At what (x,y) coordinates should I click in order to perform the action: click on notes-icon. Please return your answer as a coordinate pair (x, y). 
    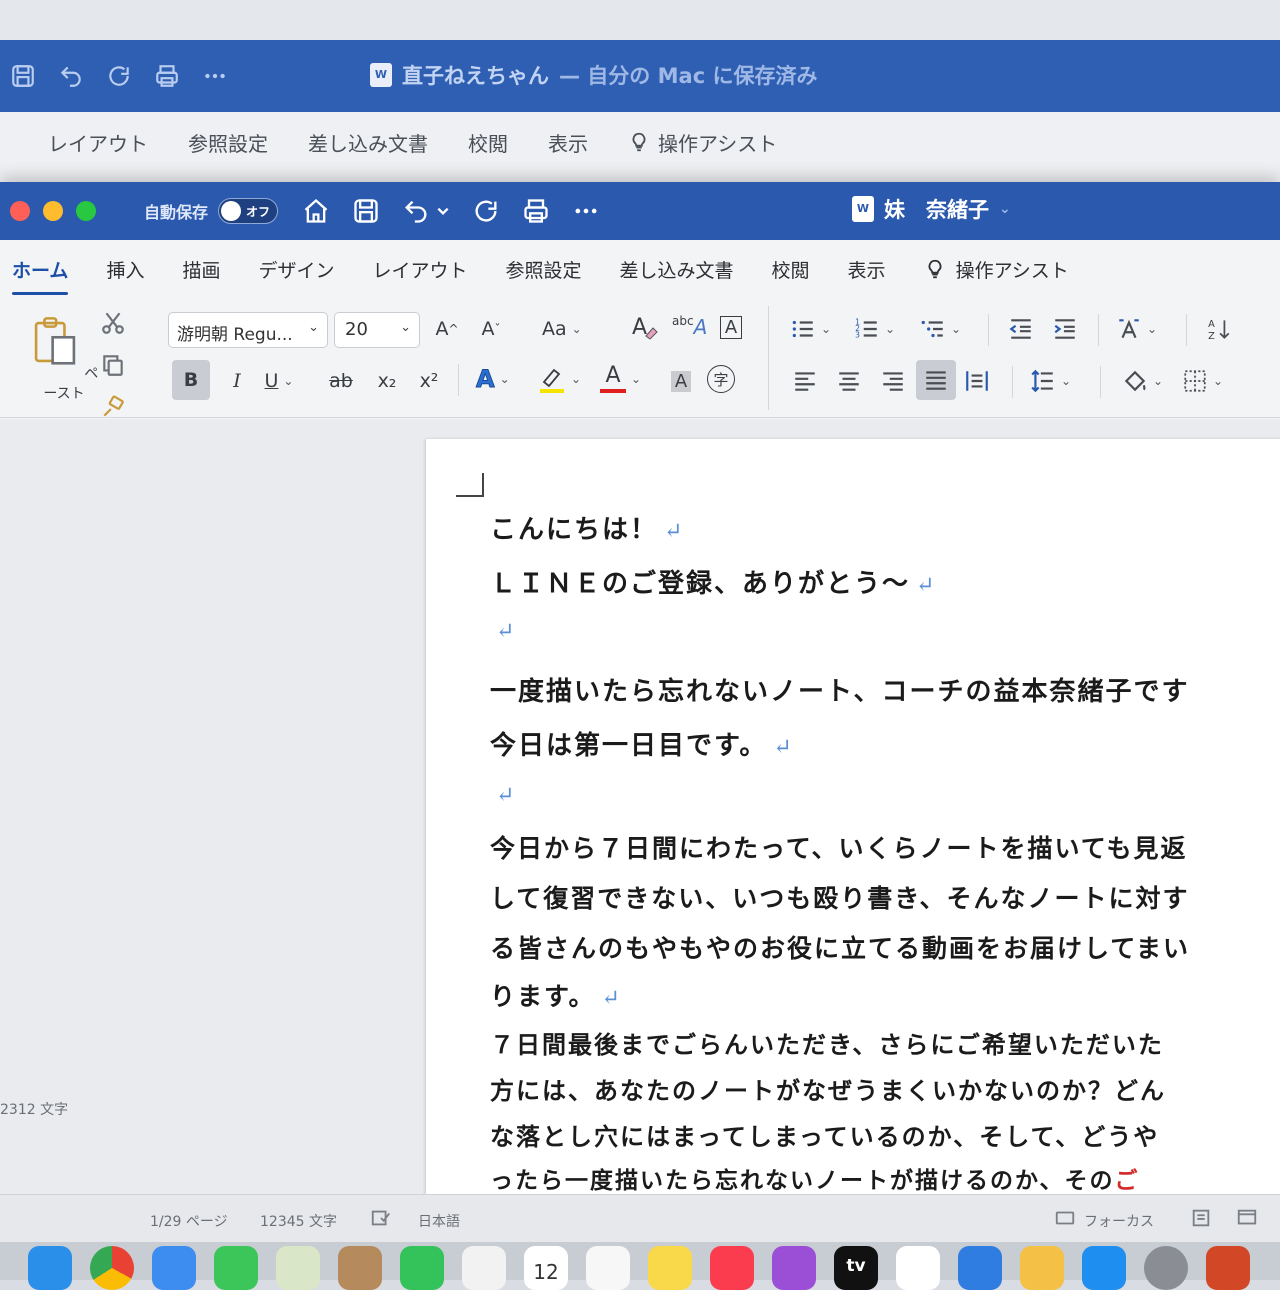
    Looking at the image, I should click on (670, 1268).